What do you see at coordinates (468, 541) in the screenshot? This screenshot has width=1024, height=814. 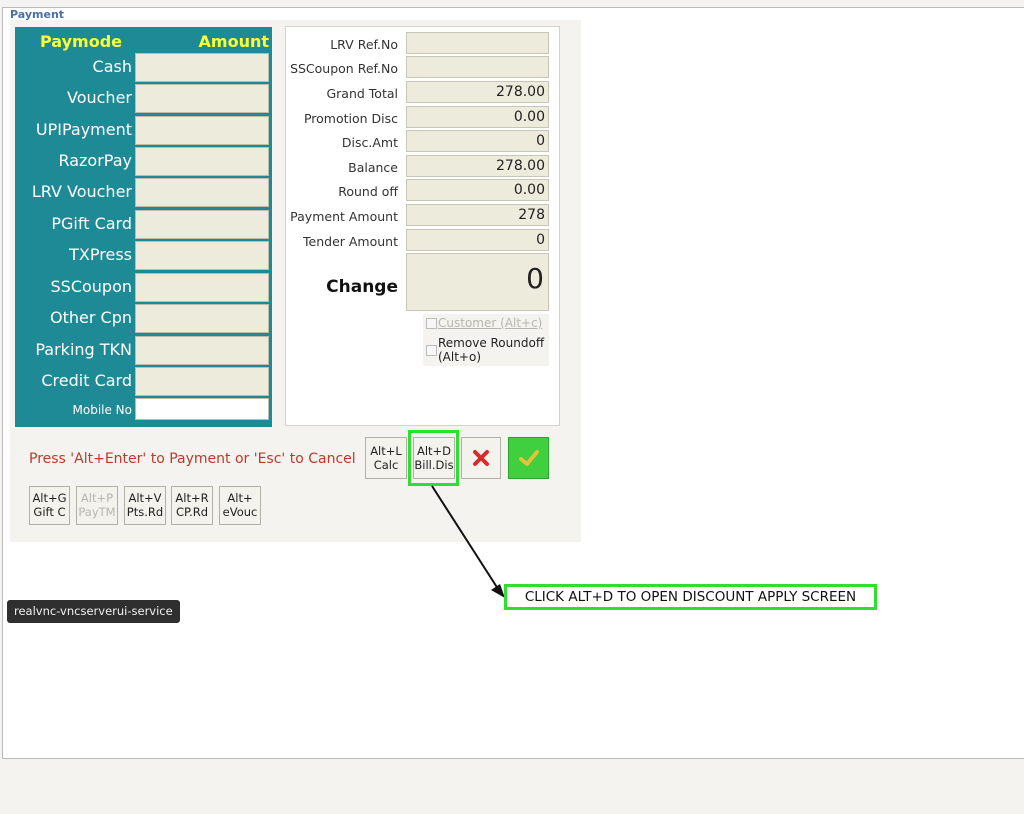 I see `annotation-arrow` at bounding box center [468, 541].